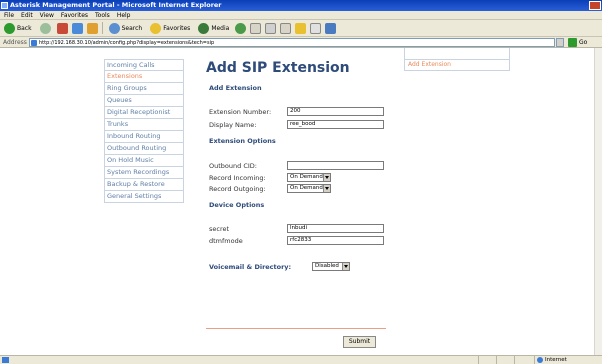 This screenshot has height=364, width=602. I want to click on browser-toolbar: Back Search Favorites Media, so click(301, 28).